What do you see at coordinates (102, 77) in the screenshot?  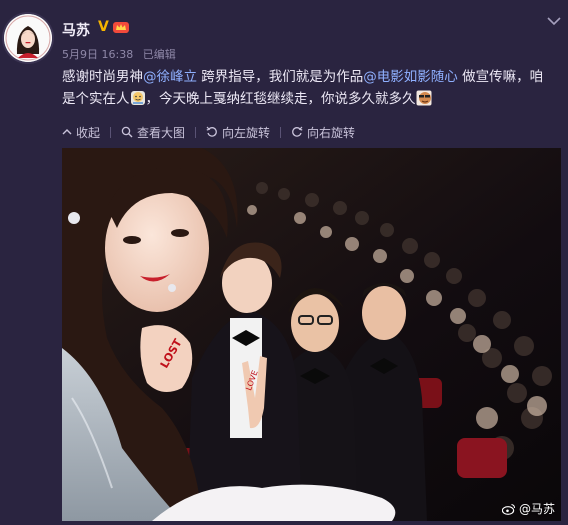 I see `text-segment: 感谢时尚男神` at bounding box center [102, 77].